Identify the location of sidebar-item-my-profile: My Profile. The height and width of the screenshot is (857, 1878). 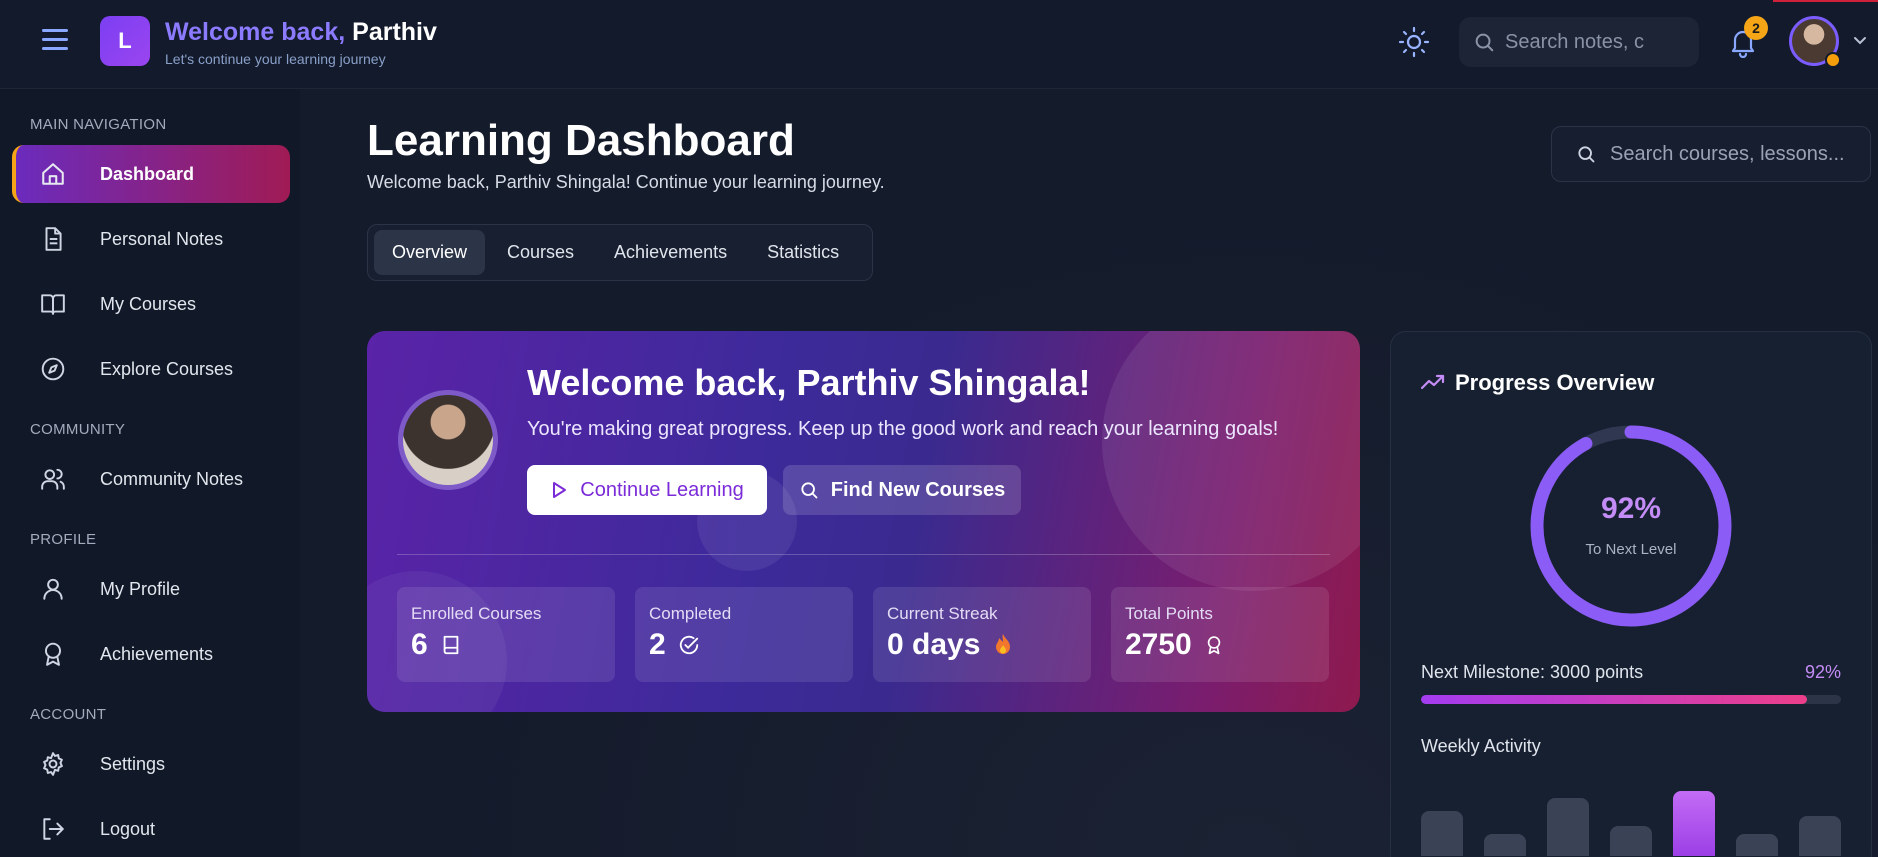
(151, 589).